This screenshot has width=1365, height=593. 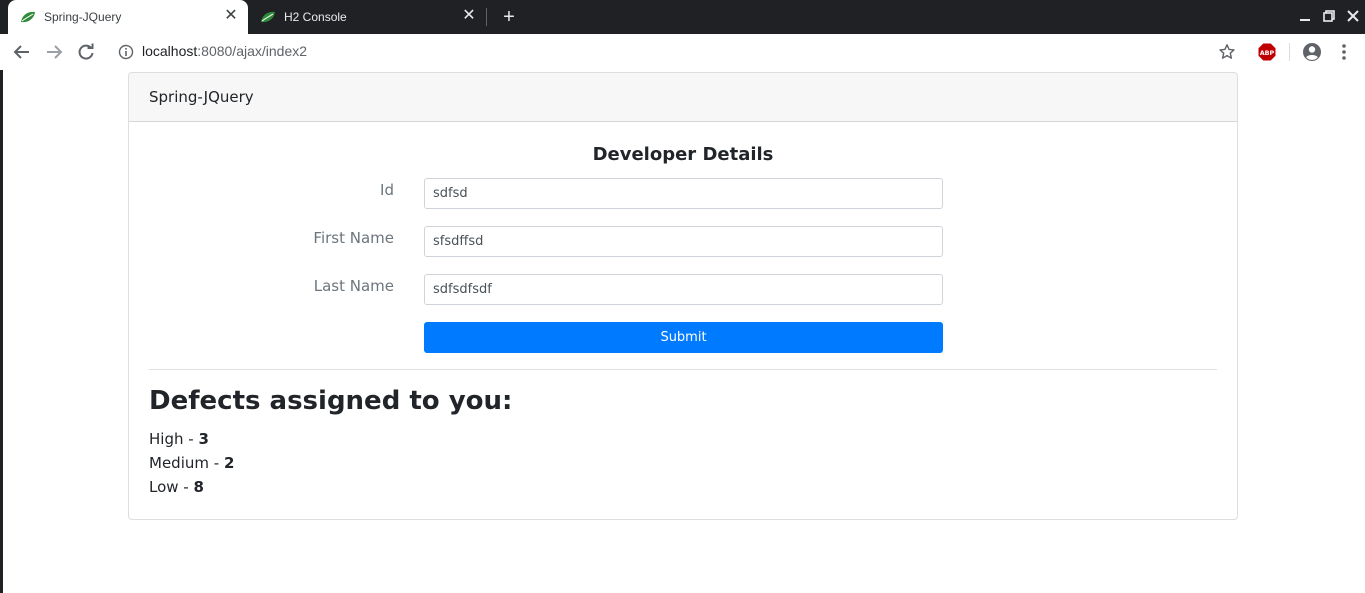 What do you see at coordinates (86, 52) in the screenshot?
I see `reload-icon` at bounding box center [86, 52].